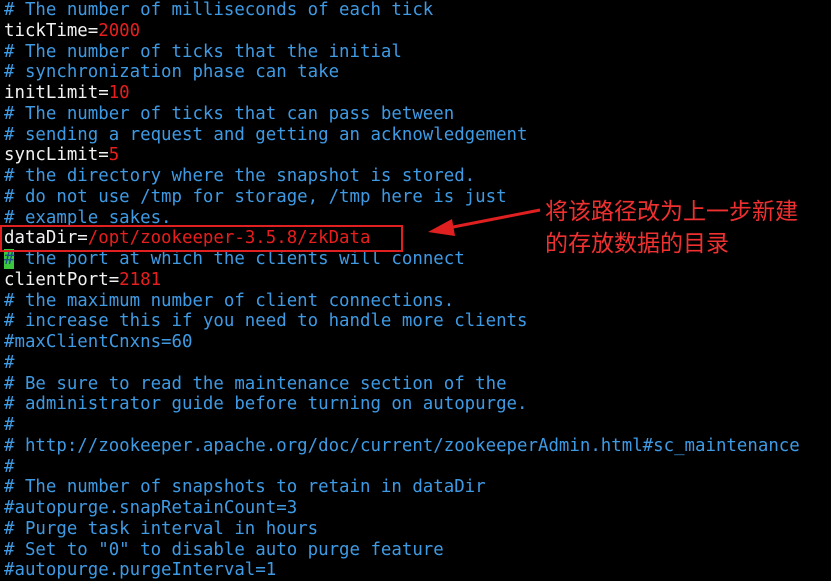 This screenshot has height=581, width=831. Describe the element at coordinates (119, 30) in the screenshot. I see `config-value: 2000` at that location.